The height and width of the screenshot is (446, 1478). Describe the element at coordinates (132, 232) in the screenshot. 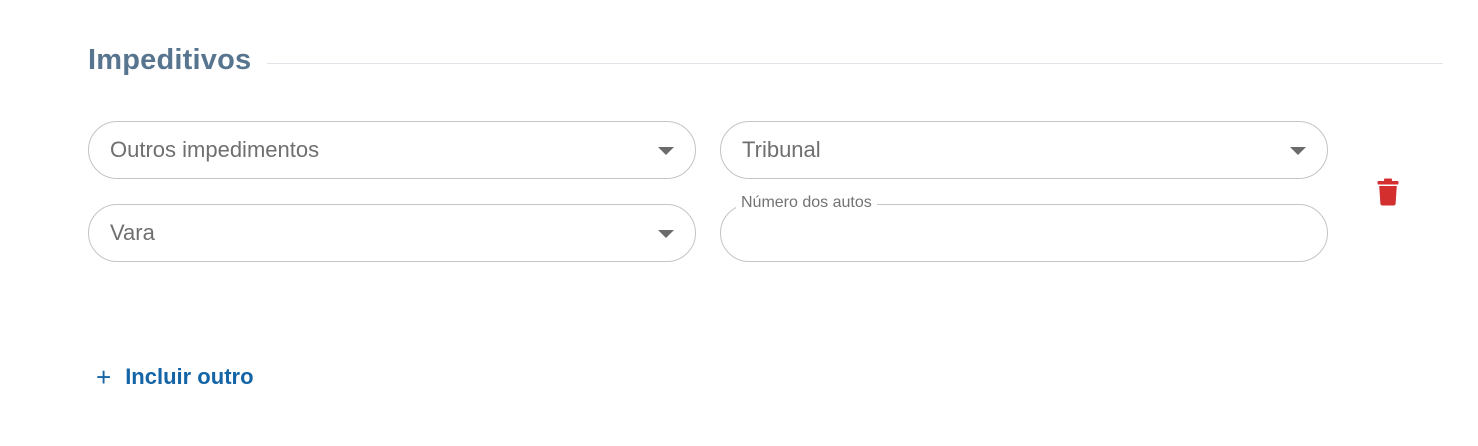

I see `vara-value: Vara` at that location.